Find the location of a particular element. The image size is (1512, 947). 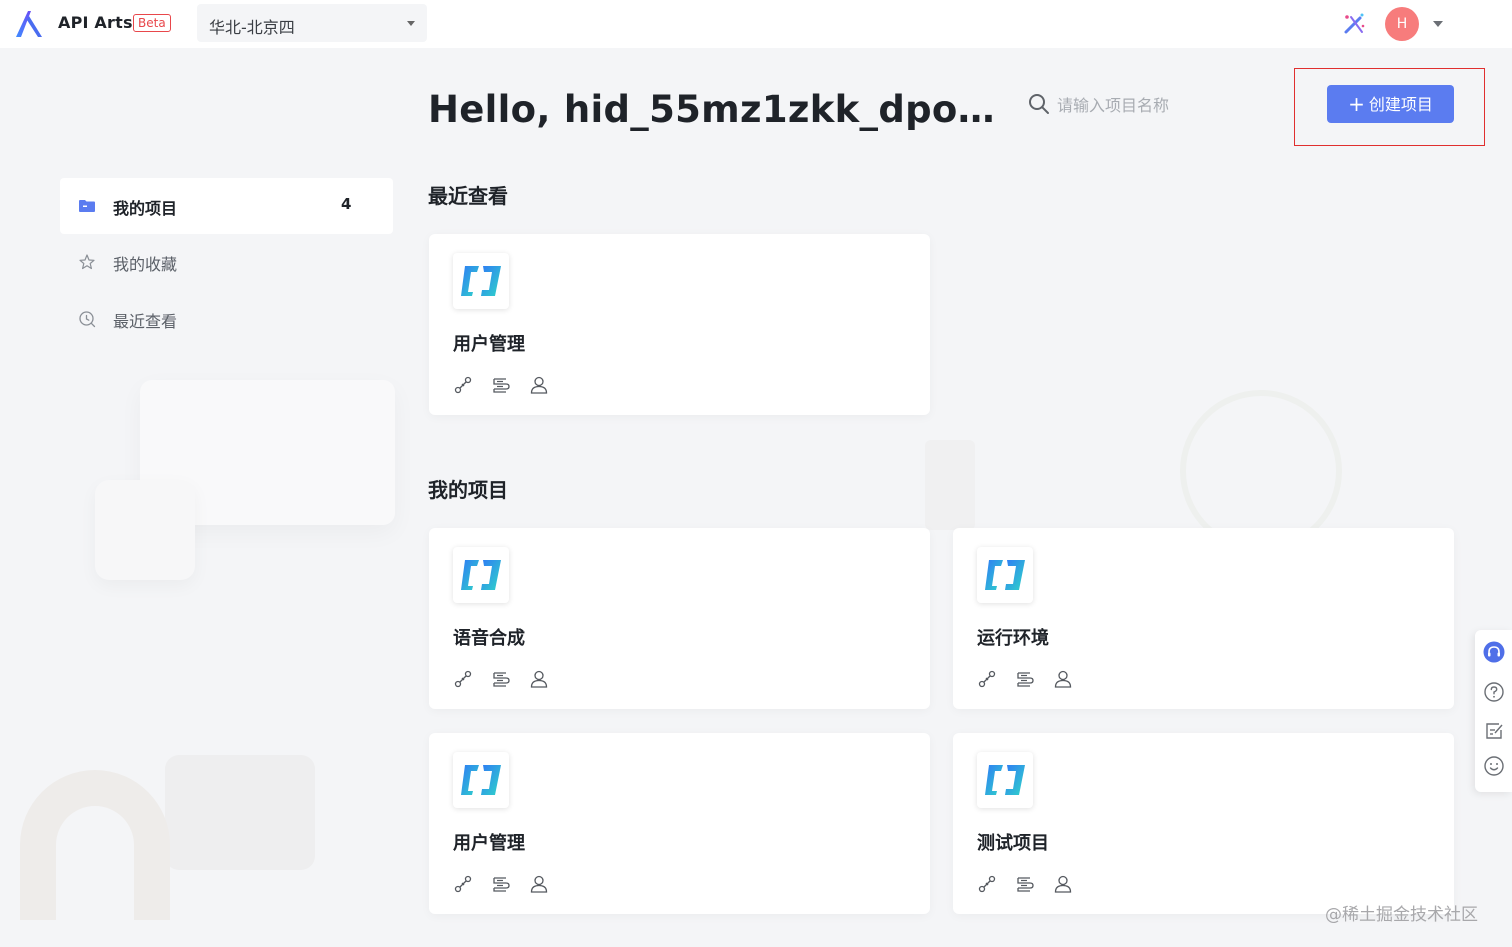

recent-section-title: 最近查看 is located at coordinates (468, 196).